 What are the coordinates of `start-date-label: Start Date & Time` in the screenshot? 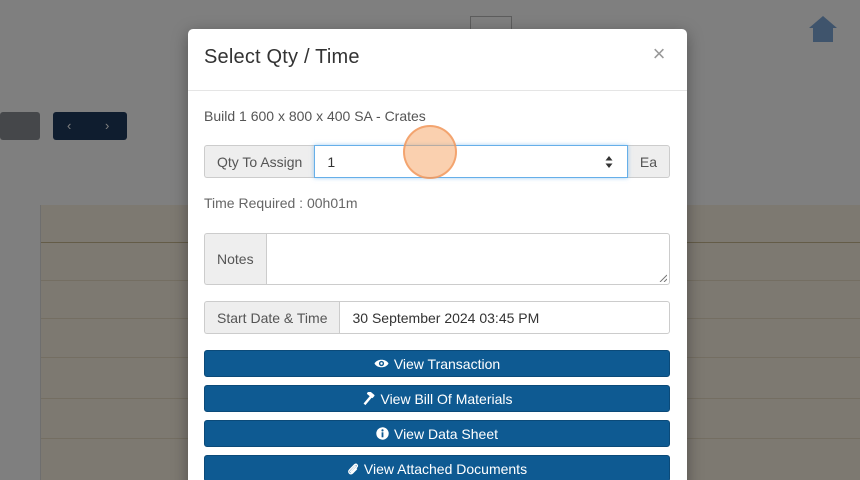 It's located at (272, 317).